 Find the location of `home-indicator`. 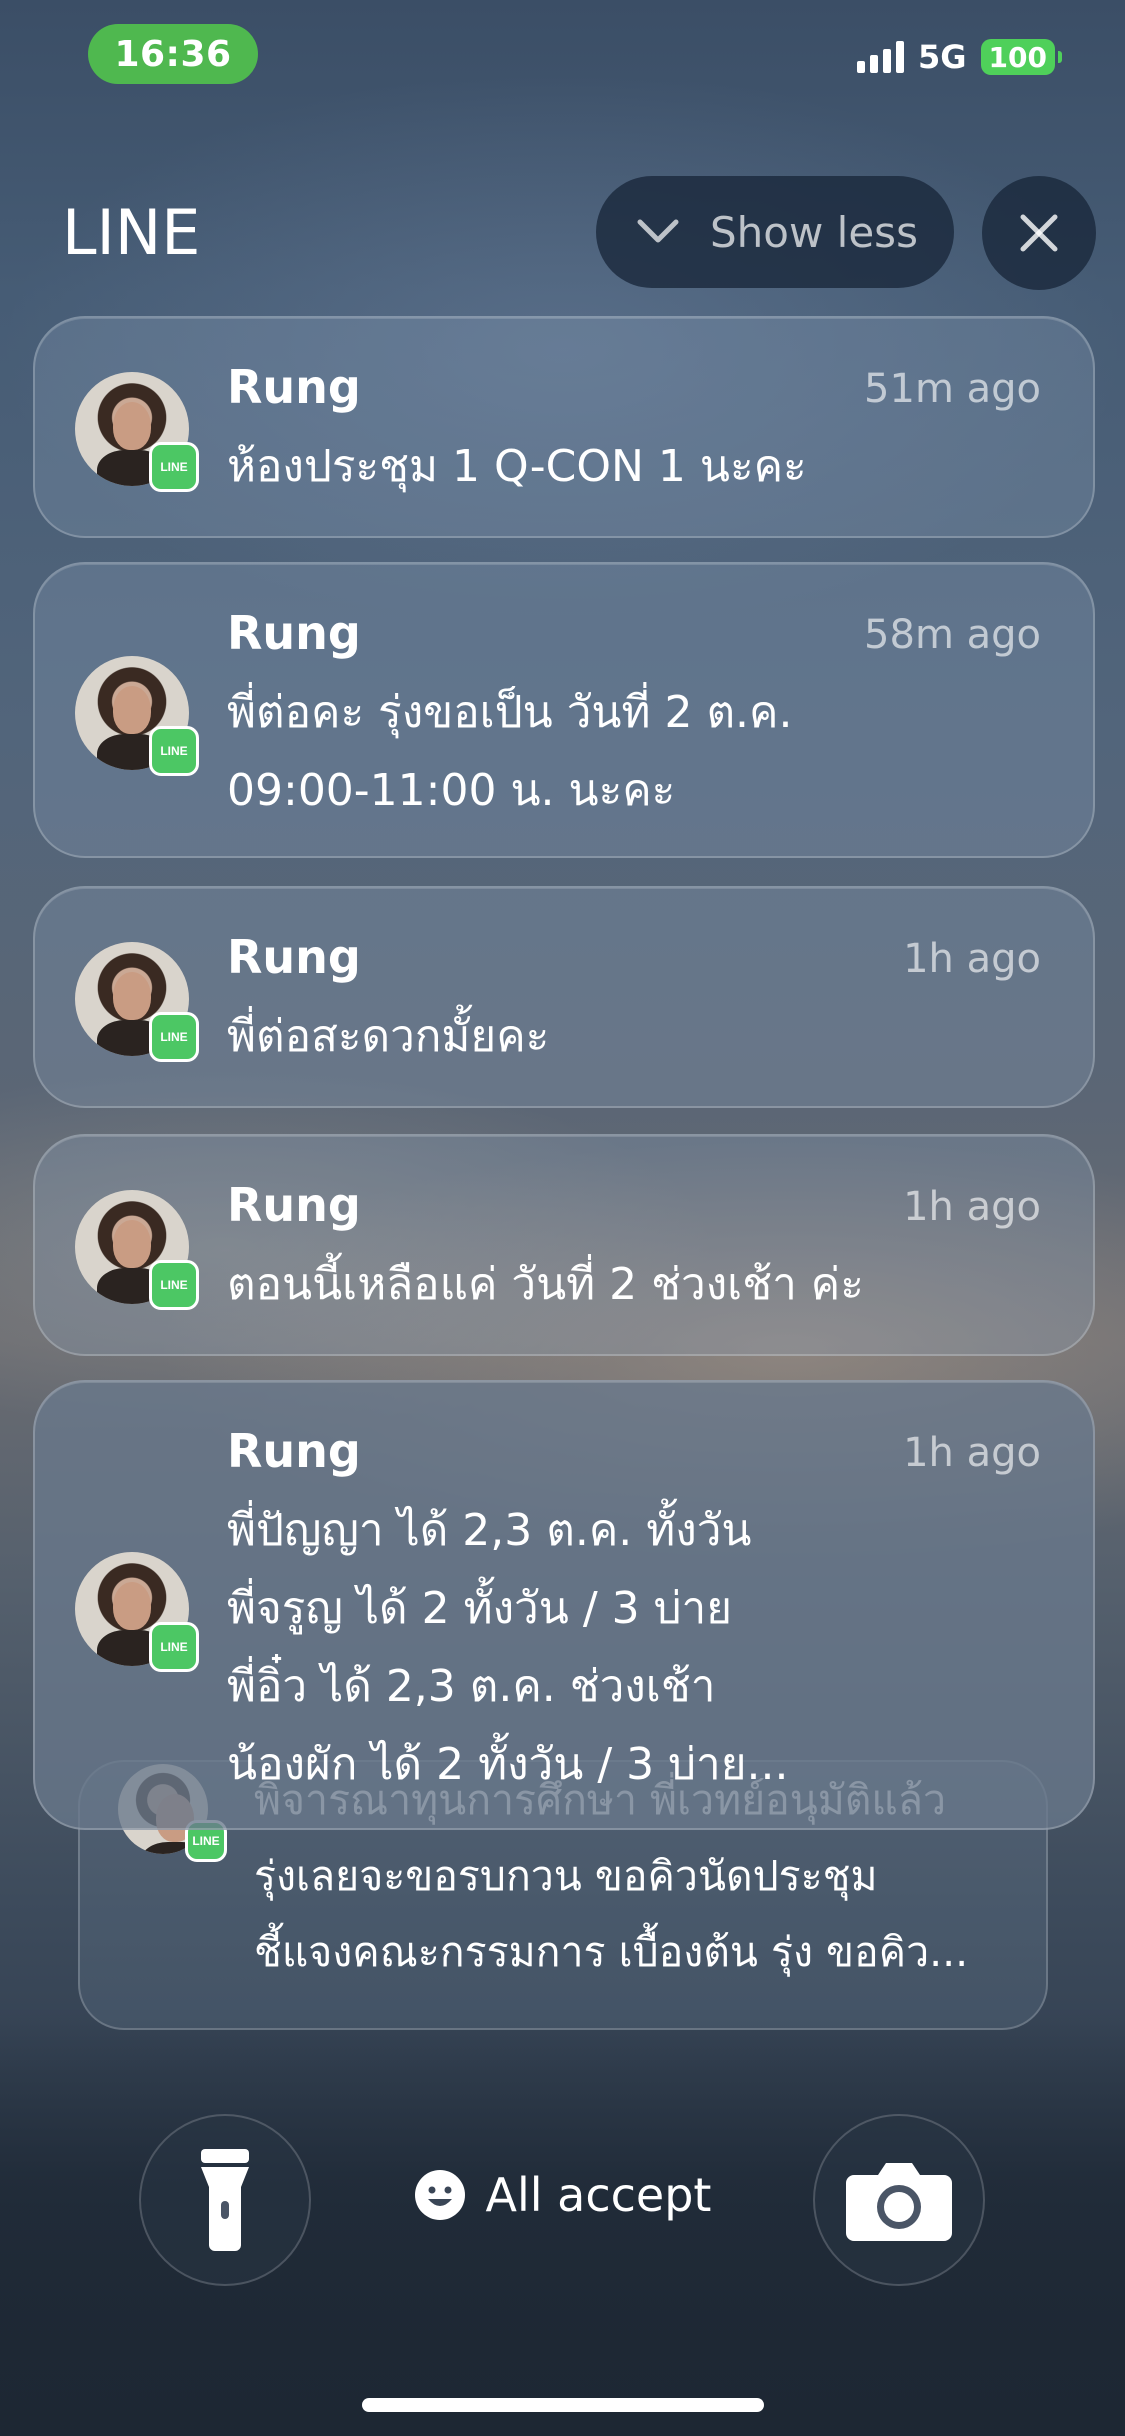

home-indicator is located at coordinates (563, 2405).